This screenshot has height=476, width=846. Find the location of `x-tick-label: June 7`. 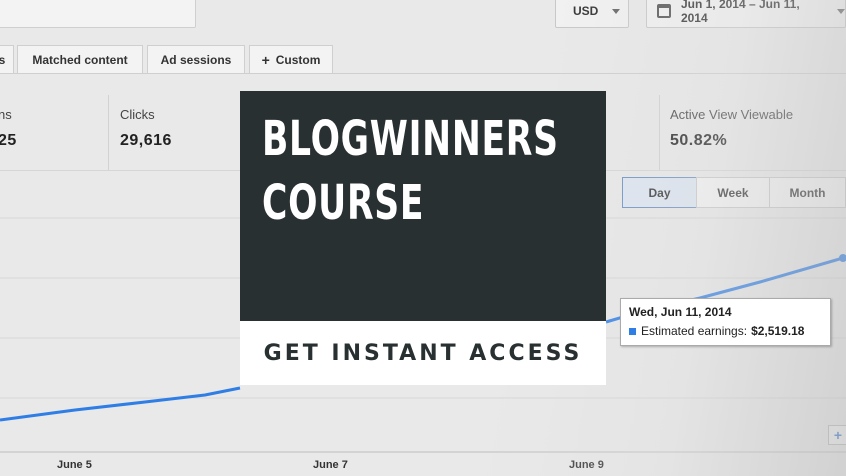

x-tick-label: June 7 is located at coordinates (330, 465).